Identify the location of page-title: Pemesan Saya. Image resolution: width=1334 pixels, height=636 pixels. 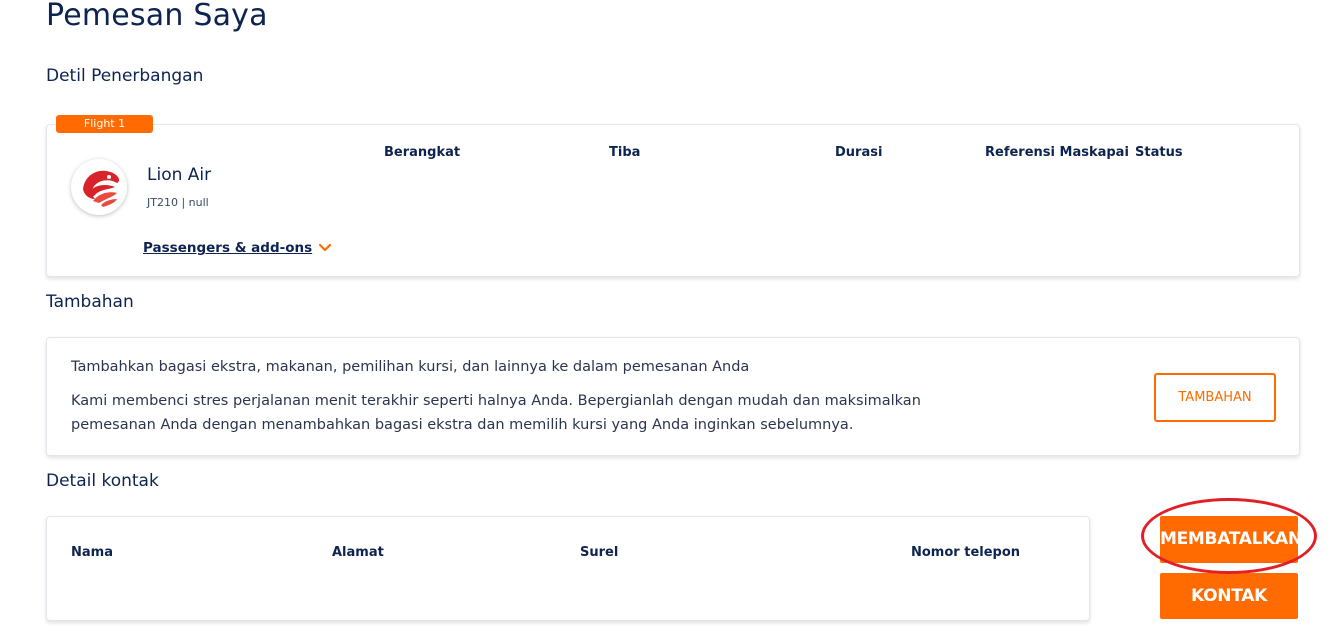
(157, 16).